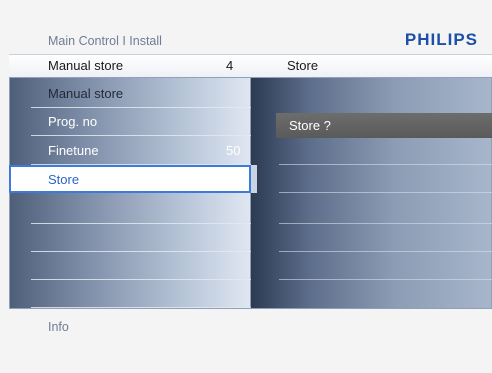 This screenshot has width=492, height=373. What do you see at coordinates (310, 125) in the screenshot?
I see `submenu-item-label: Store ?` at bounding box center [310, 125].